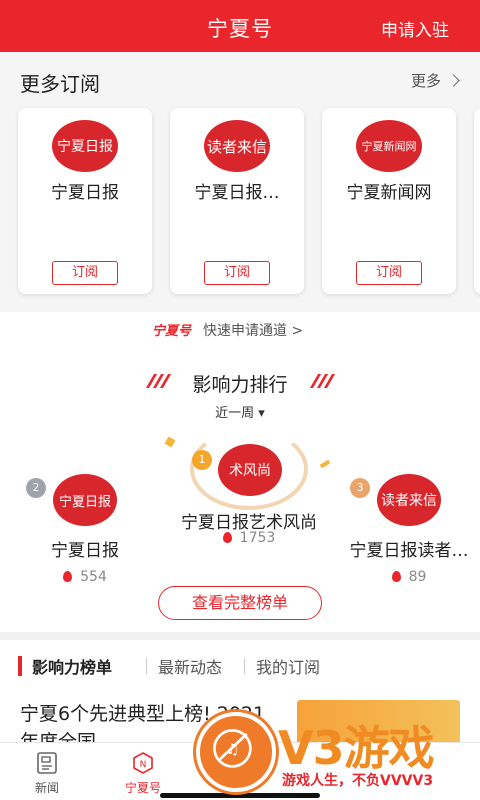 Image resolution: width=480 pixels, height=800 pixels. Describe the element at coordinates (85, 527) in the screenshot. I see `ranking-item: 宁夏日报 2 宁夏日报 554` at that location.